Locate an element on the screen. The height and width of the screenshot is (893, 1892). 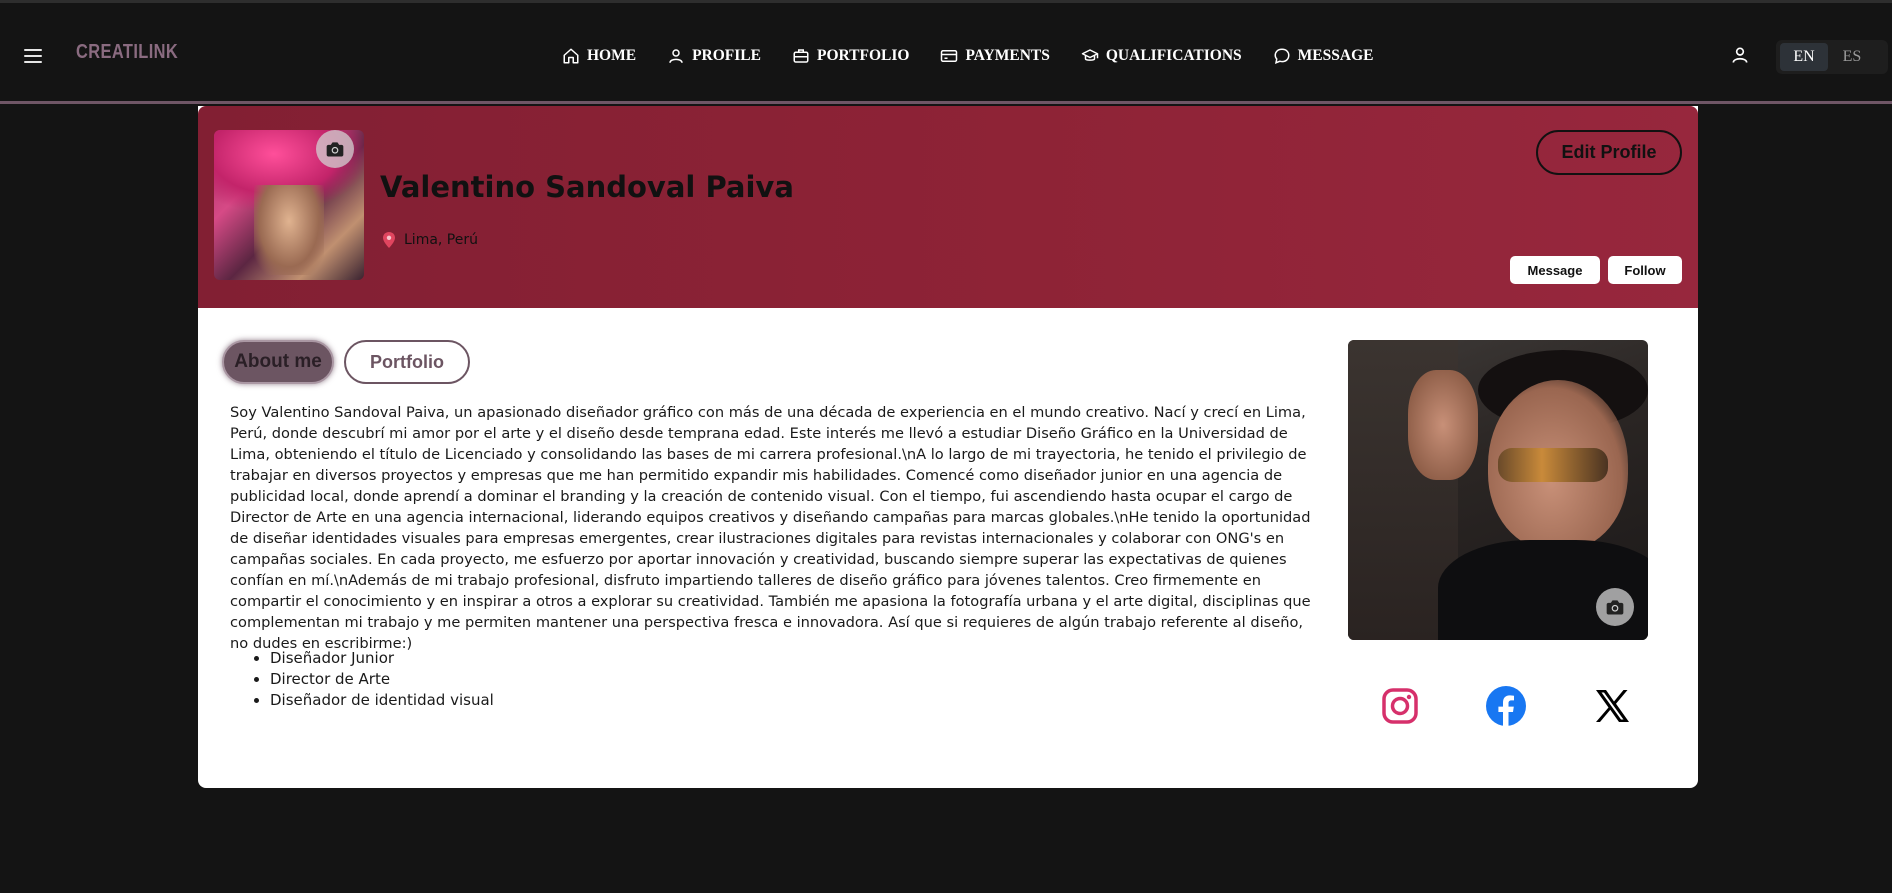
nav-item-portfolio: PORTFOLIO is located at coordinates (850, 56).